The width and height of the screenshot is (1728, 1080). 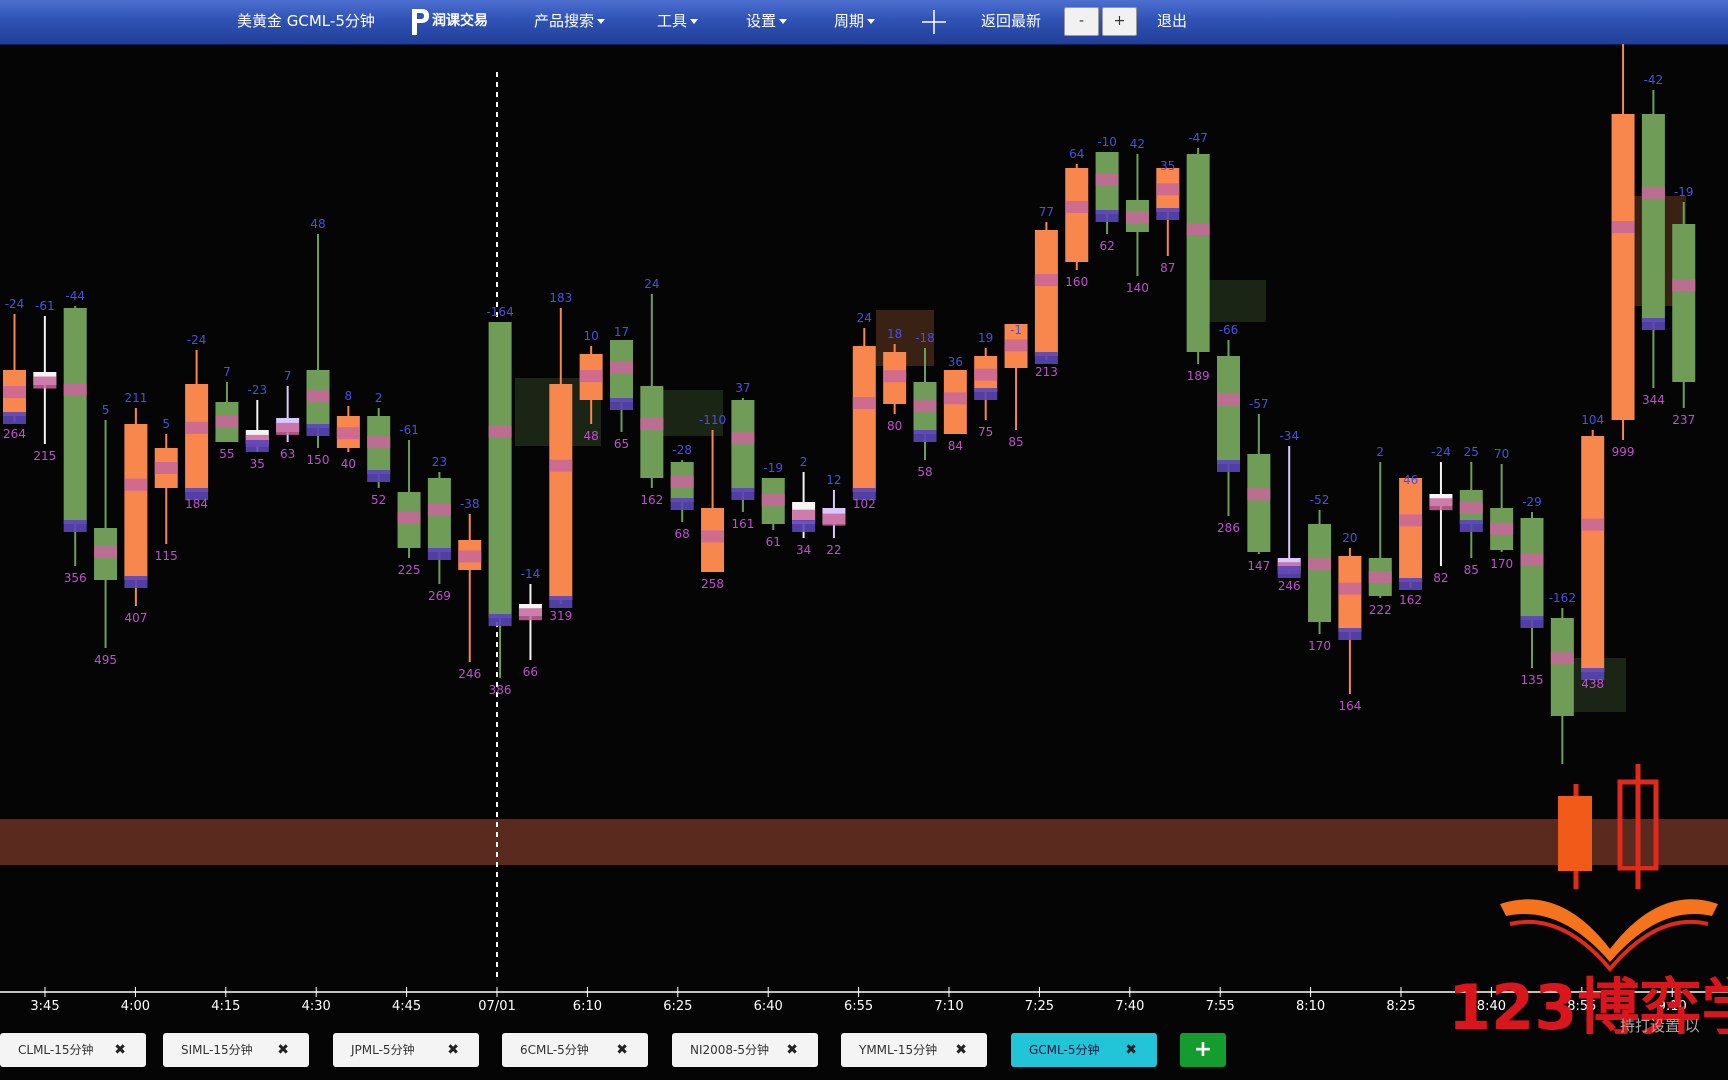 What do you see at coordinates (773, 542) in the screenshot?
I see `candle-bottom-label: 61` at bounding box center [773, 542].